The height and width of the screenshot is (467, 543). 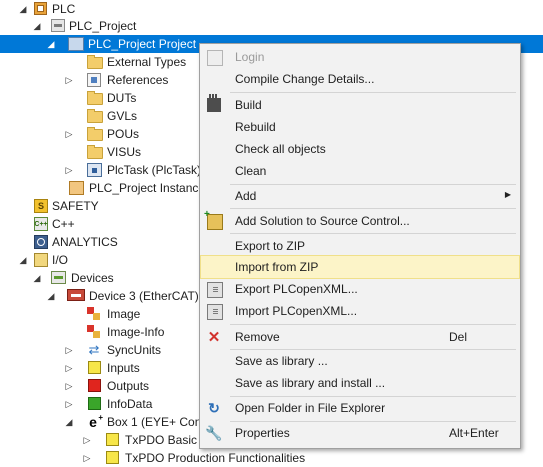 What do you see at coordinates (94, 385) in the screenshot?
I see `outputs-icon` at bounding box center [94, 385].